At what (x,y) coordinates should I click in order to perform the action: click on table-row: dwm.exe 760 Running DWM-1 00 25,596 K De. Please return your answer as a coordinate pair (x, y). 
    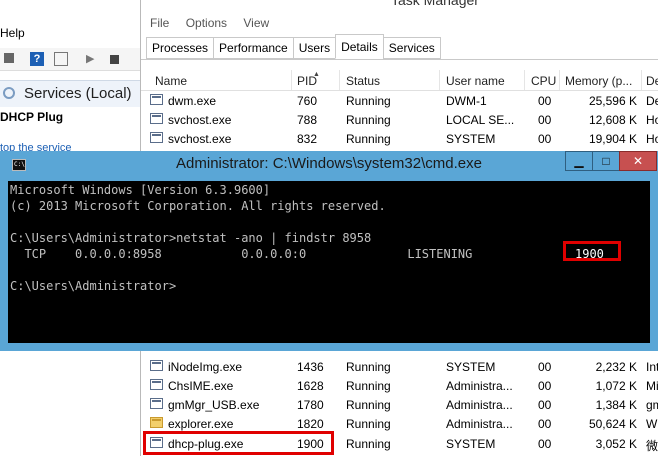
    Looking at the image, I should click on (399, 100).